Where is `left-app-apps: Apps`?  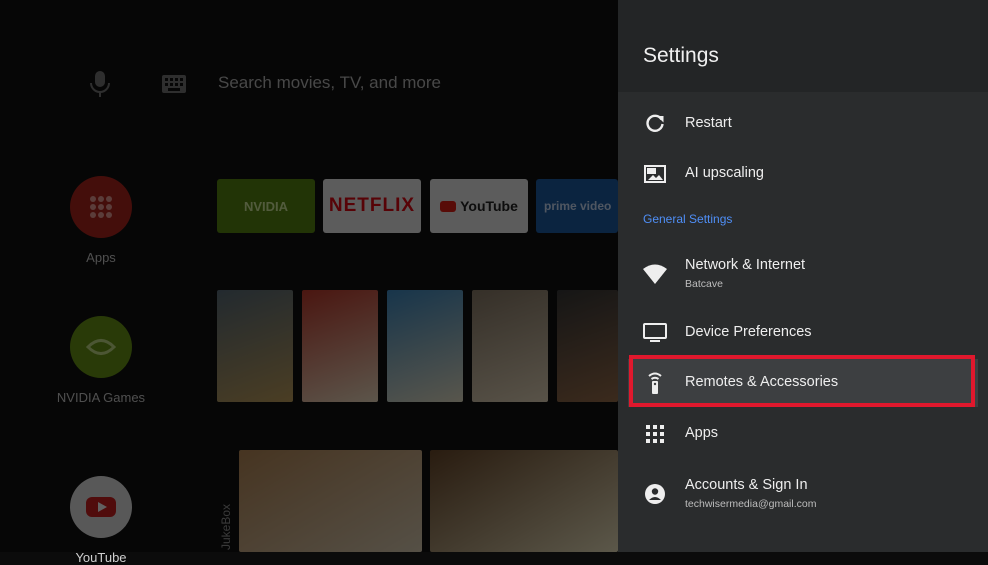
left-app-apps: Apps is located at coordinates (101, 220).